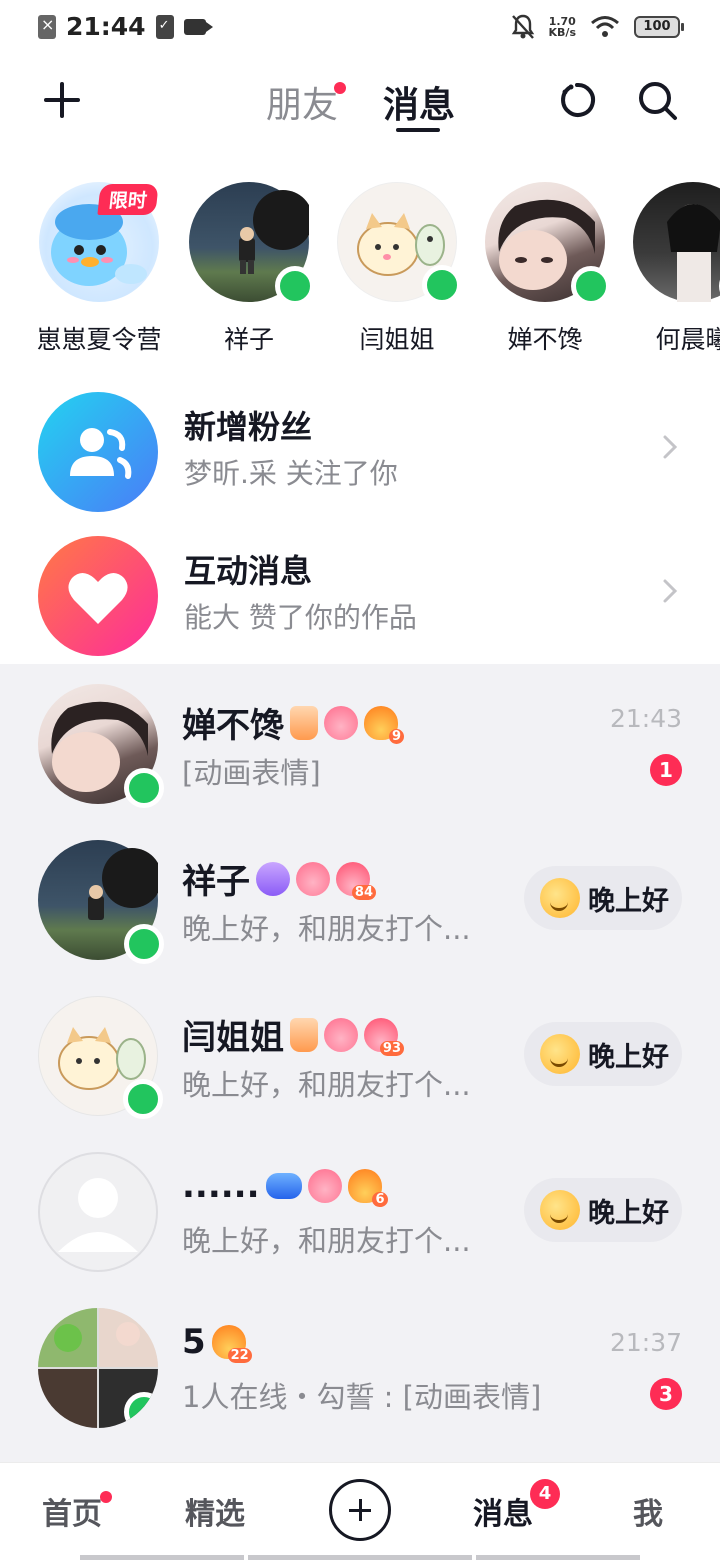  I want to click on network-speed: 1.70 KB/s, so click(562, 27).